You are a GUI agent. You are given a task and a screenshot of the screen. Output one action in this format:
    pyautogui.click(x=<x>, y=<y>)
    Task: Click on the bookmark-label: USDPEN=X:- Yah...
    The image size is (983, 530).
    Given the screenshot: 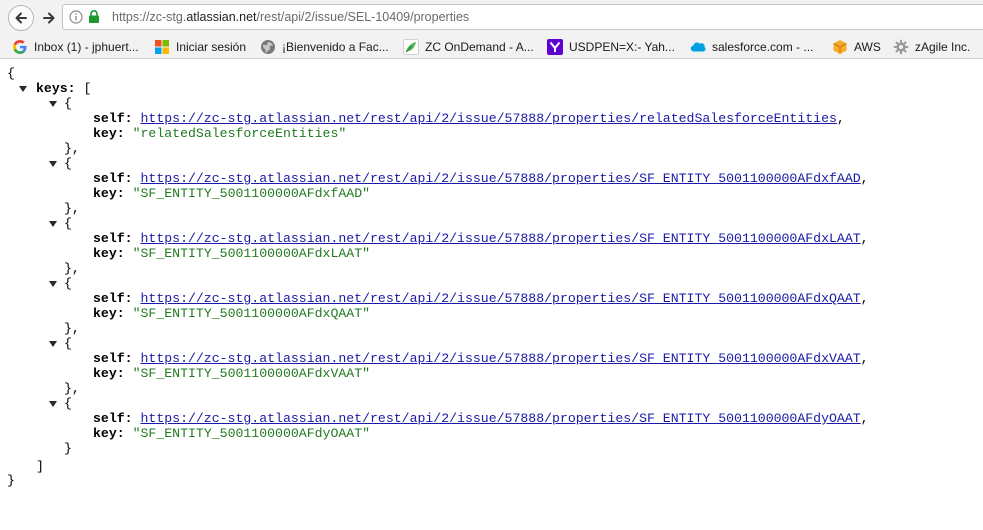 What is the action you would take?
    pyautogui.click(x=622, y=46)
    